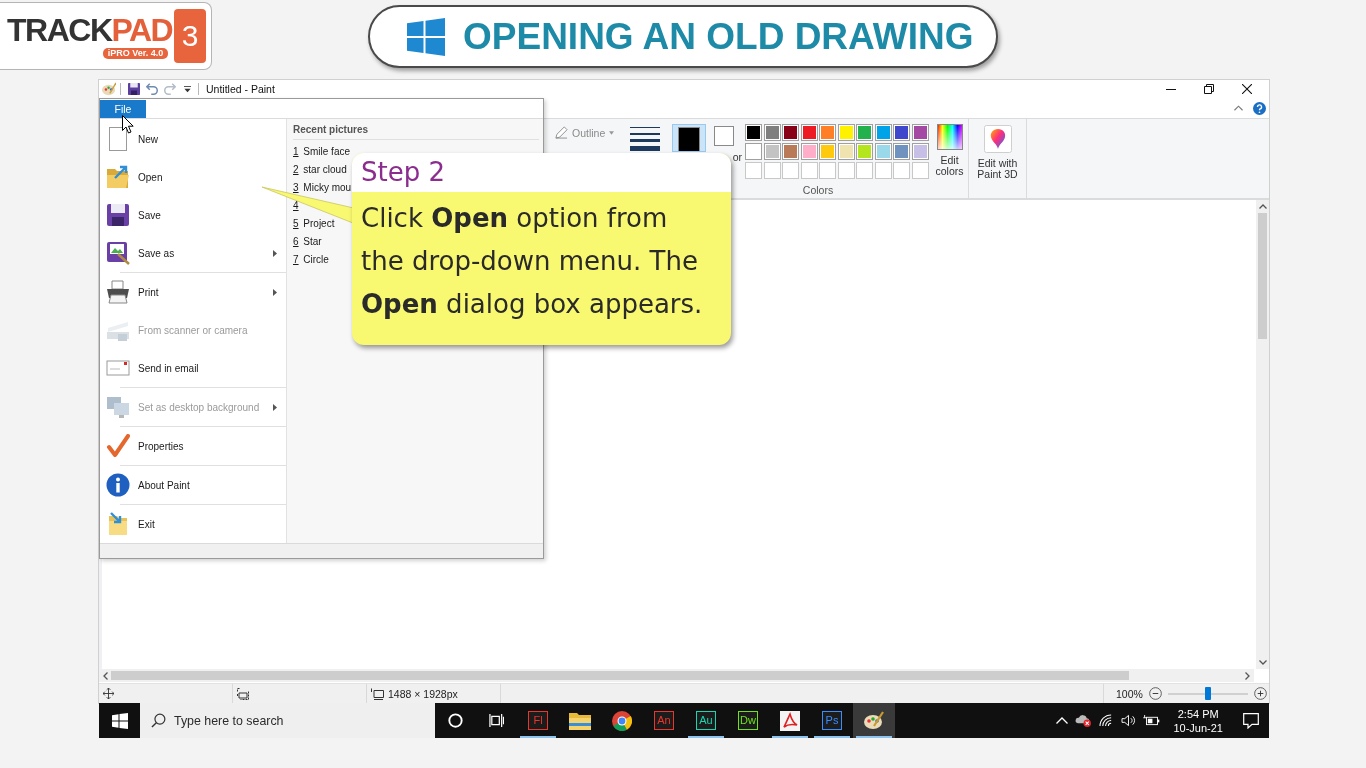 This screenshot has width=1366, height=768. I want to click on logo-wordmark: TRACKPAD, so click(90, 29).